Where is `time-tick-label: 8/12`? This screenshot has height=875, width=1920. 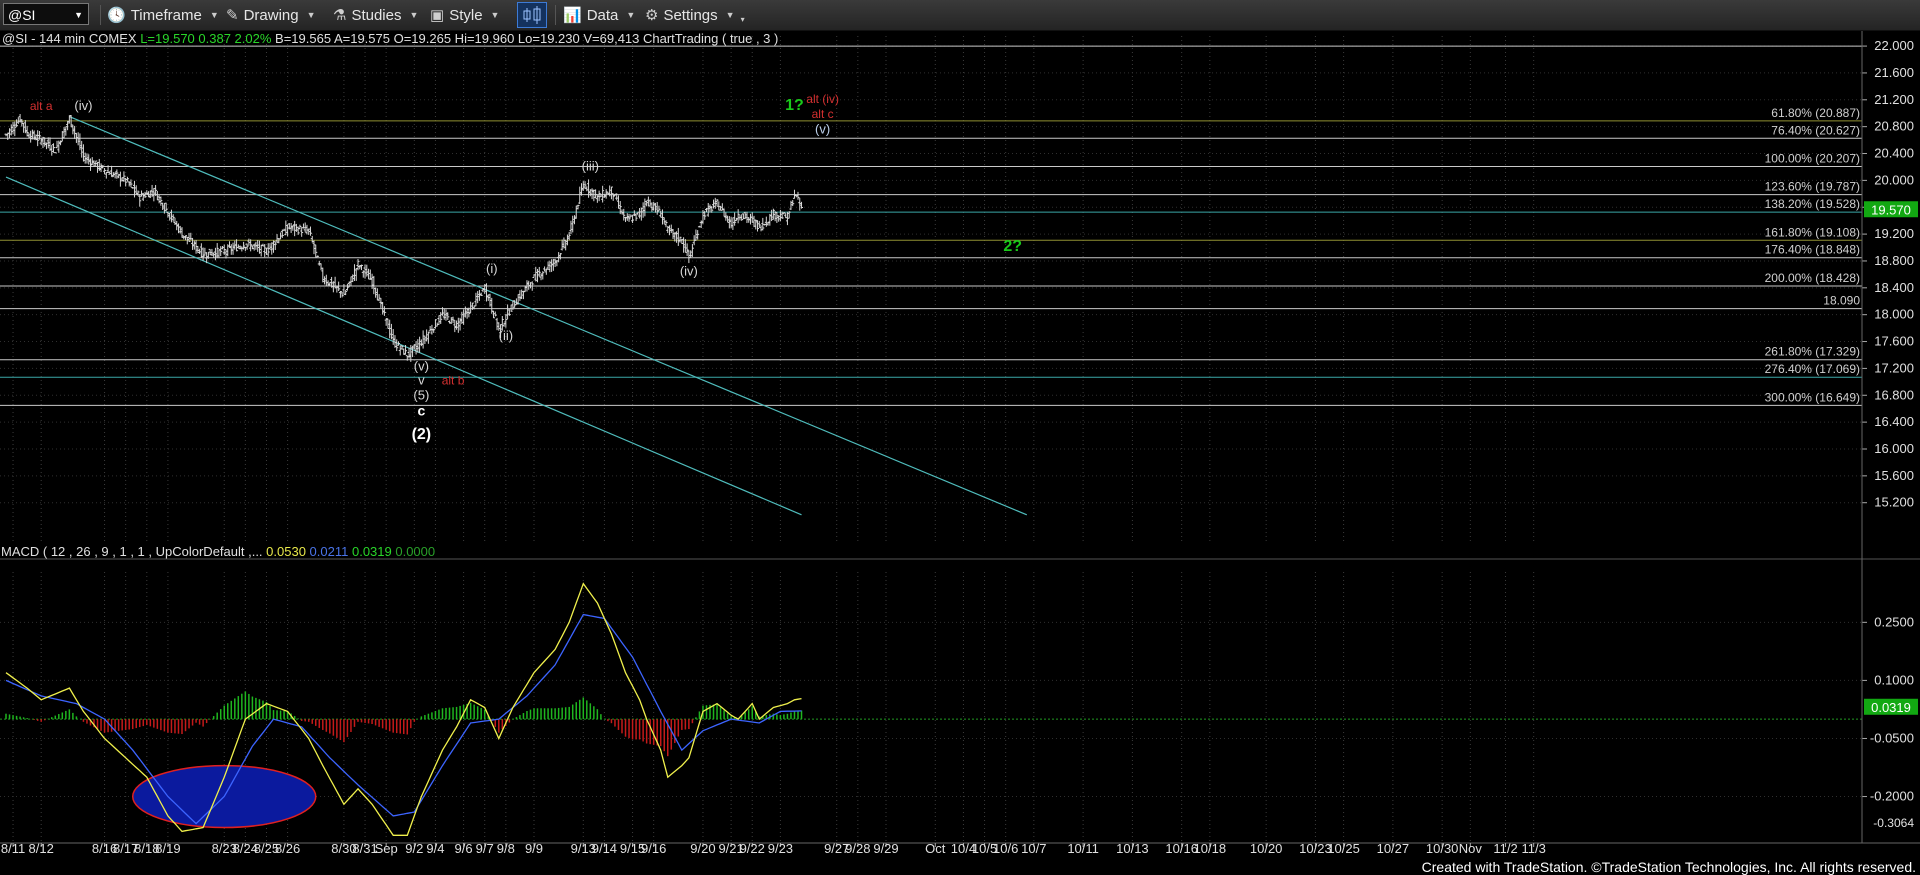 time-tick-label: 8/12 is located at coordinates (41, 848).